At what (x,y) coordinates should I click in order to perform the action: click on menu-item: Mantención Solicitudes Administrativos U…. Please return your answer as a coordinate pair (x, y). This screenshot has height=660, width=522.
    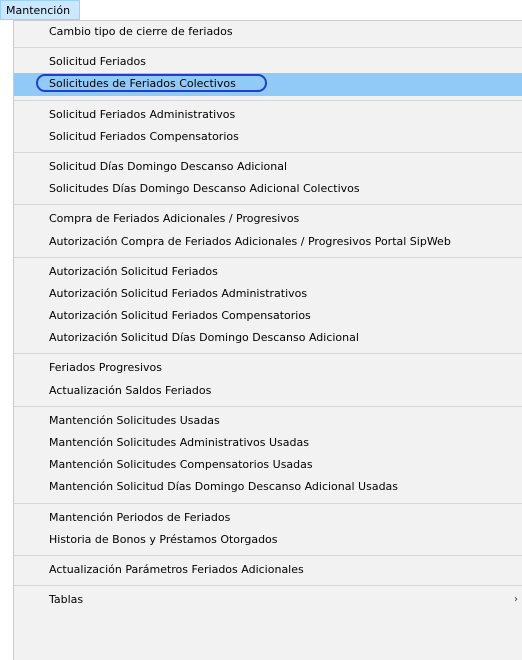
    Looking at the image, I should click on (268, 443).